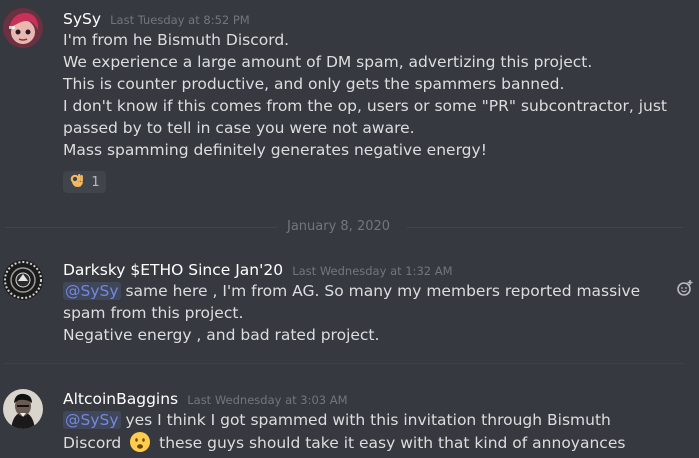 This screenshot has height=458, width=699. What do you see at coordinates (685, 288) in the screenshot?
I see `add-reaction-icon` at bounding box center [685, 288].